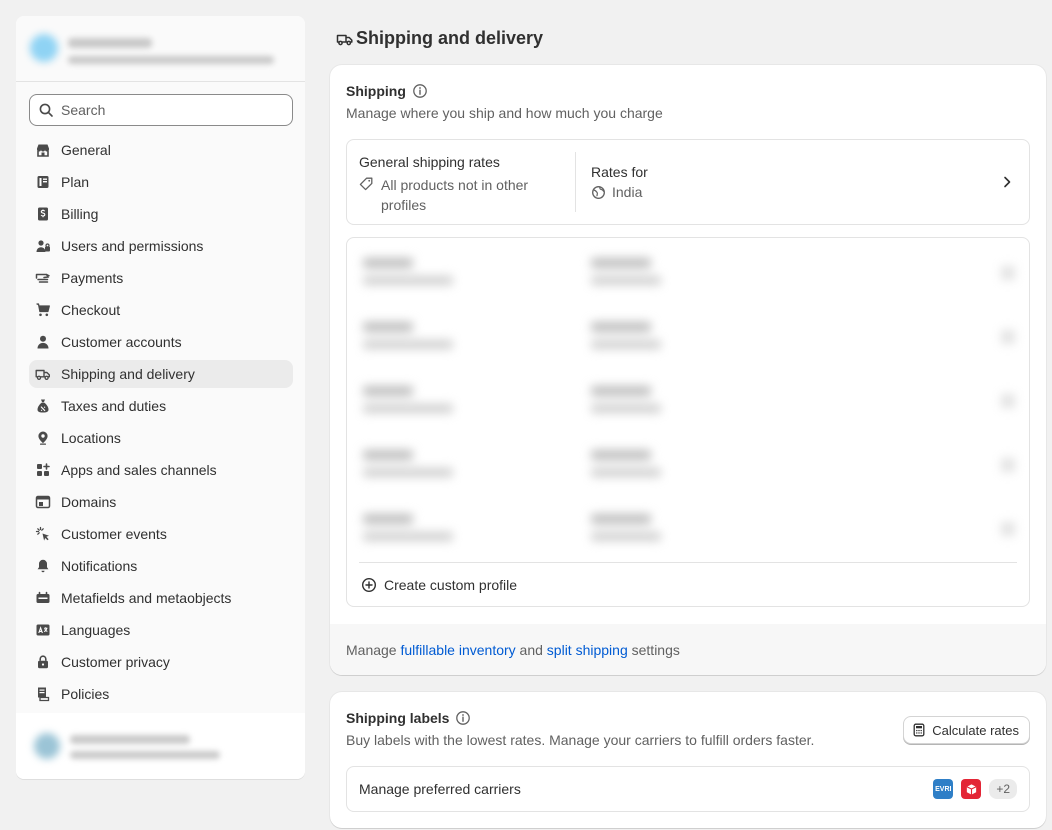 The height and width of the screenshot is (830, 1052). I want to click on footer-text: Manage, so click(371, 650).